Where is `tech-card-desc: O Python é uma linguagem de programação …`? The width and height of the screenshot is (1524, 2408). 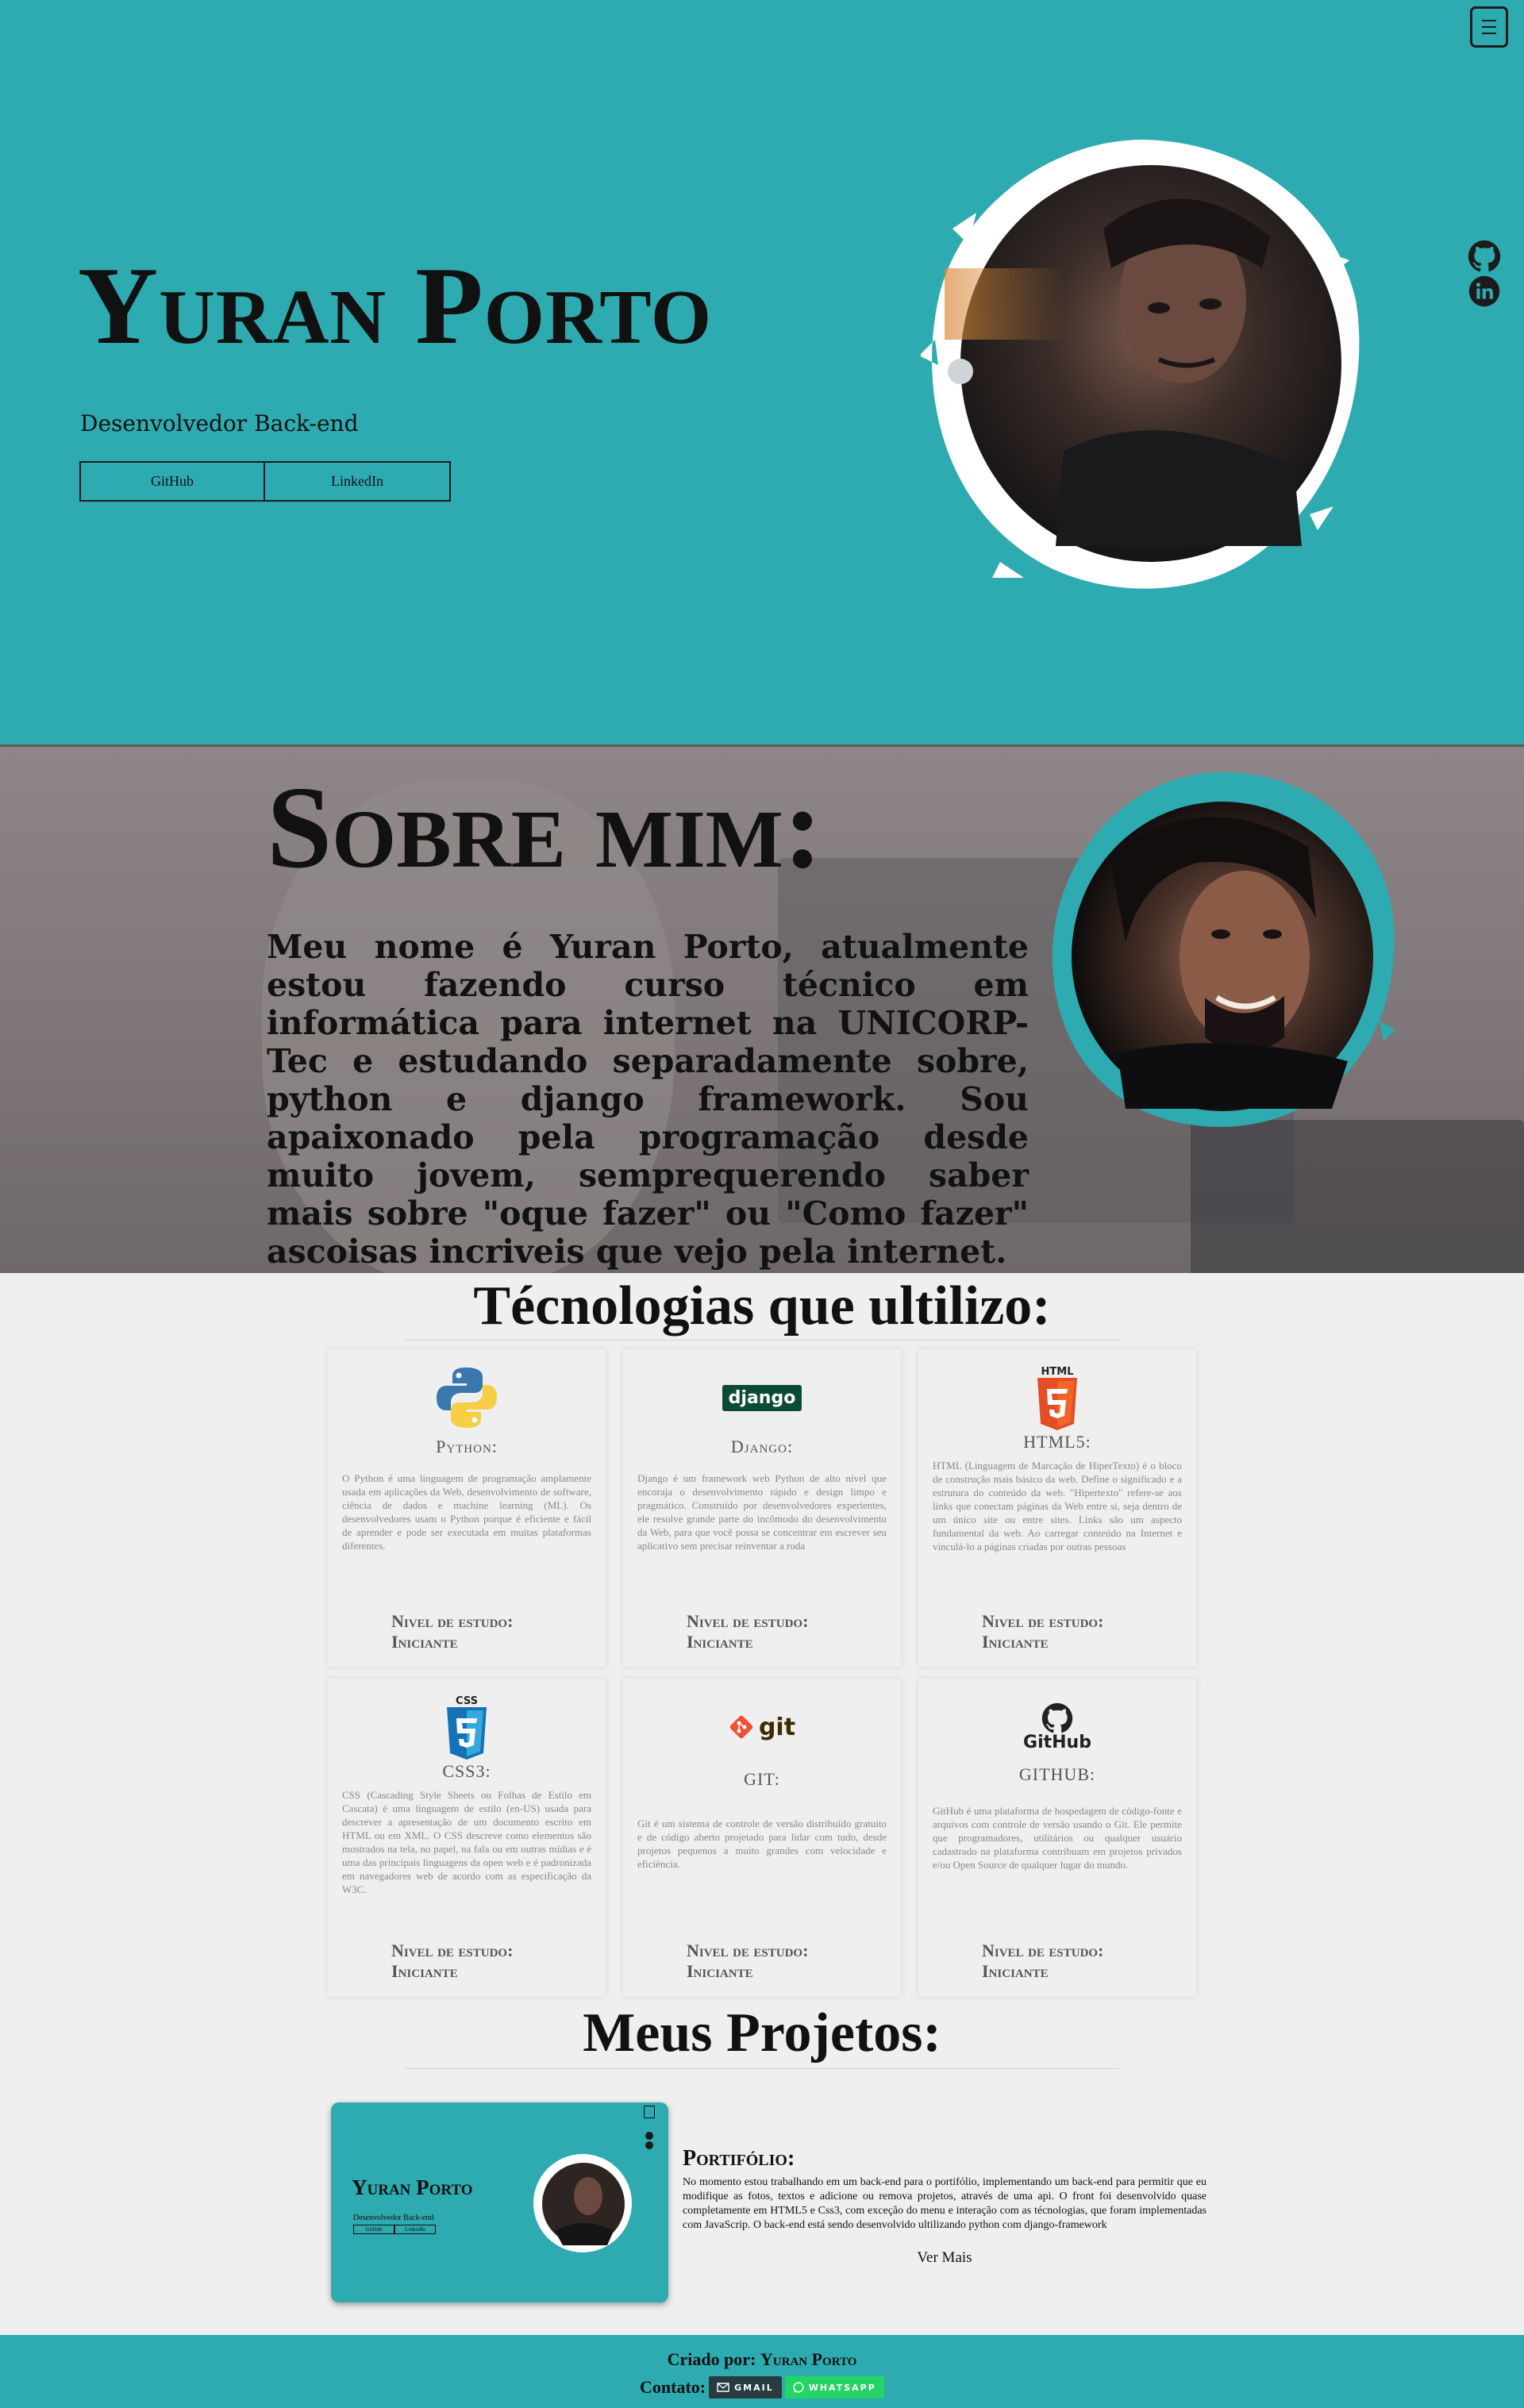
tech-card-desc: O Python é uma linguagem de programação … is located at coordinates (466, 1512).